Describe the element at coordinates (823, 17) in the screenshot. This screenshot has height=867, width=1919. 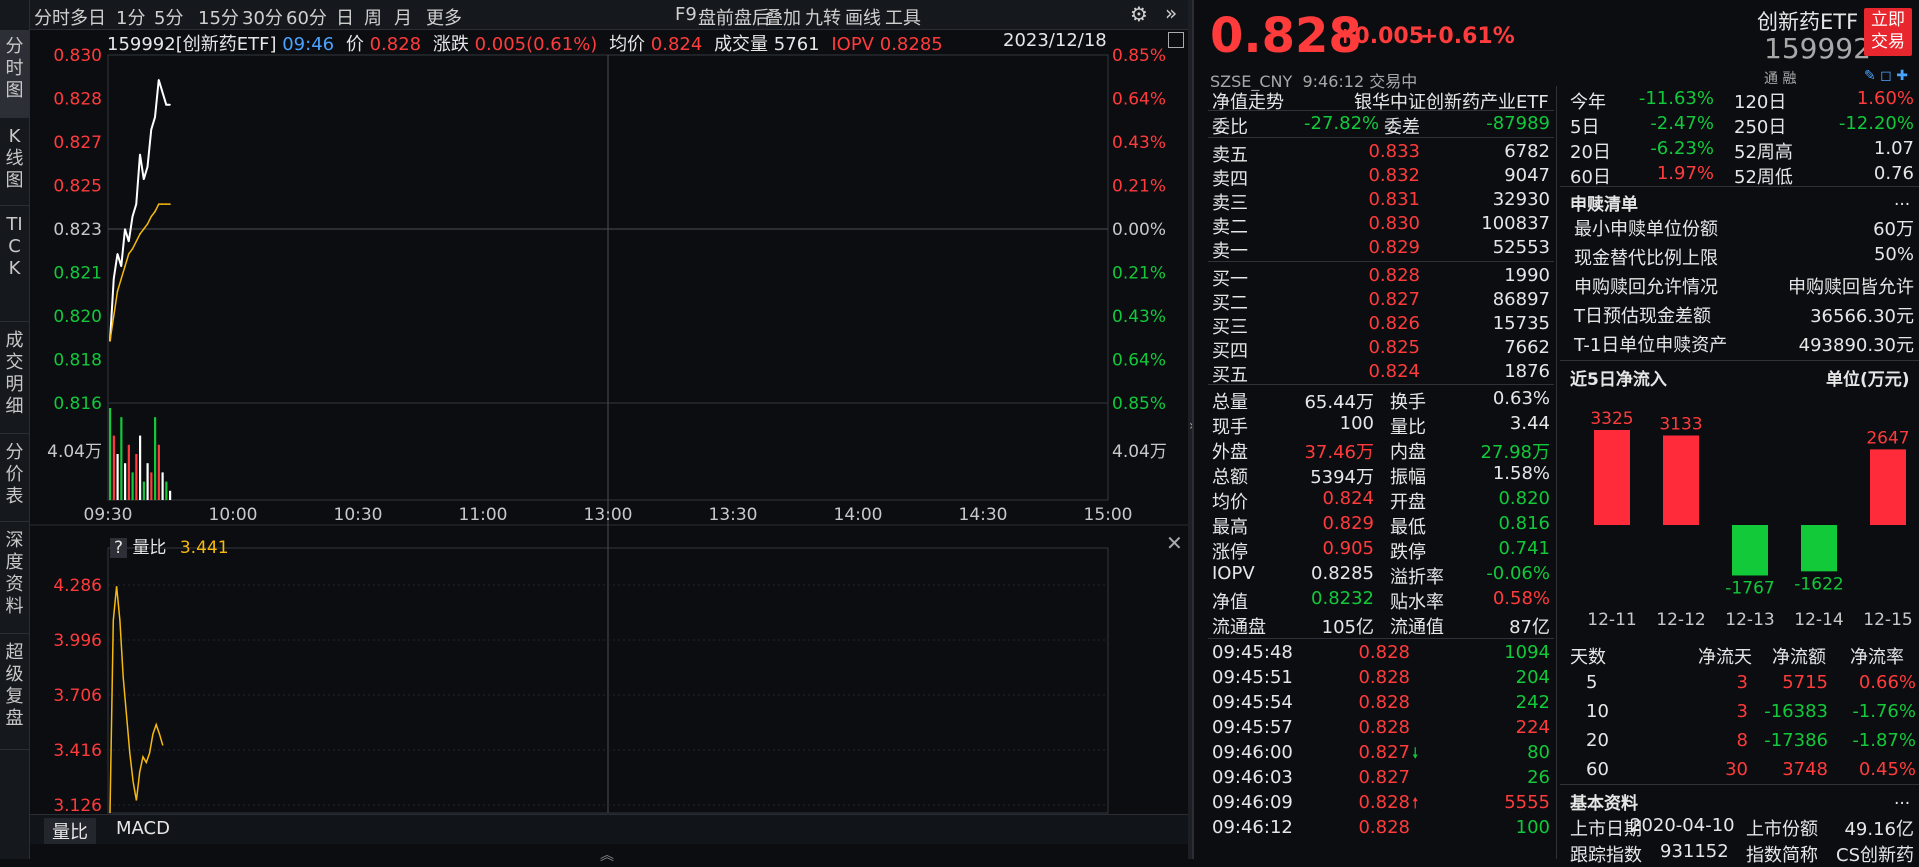
I see `tool-3: 九转` at that location.